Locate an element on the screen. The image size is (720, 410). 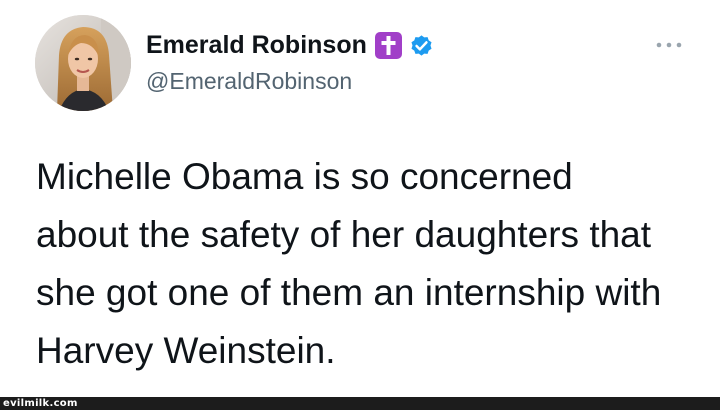
tweet-text-line: Harvey Weinstein. is located at coordinates (186, 350).